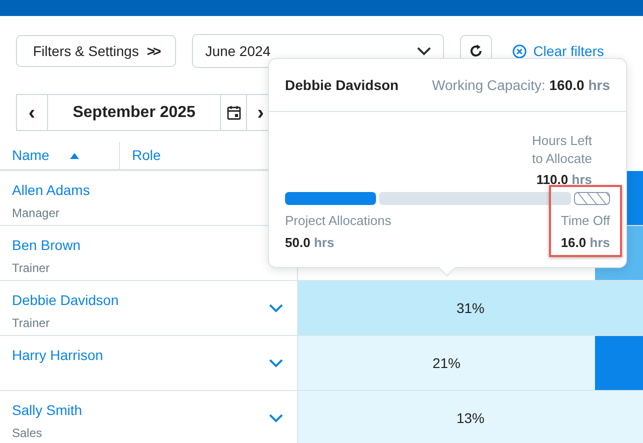 Image resolution: width=643 pixels, height=443 pixels. What do you see at coordinates (521, 85) in the screenshot?
I see `working-capacity: Working Capacity: 160.0 hrs` at bounding box center [521, 85].